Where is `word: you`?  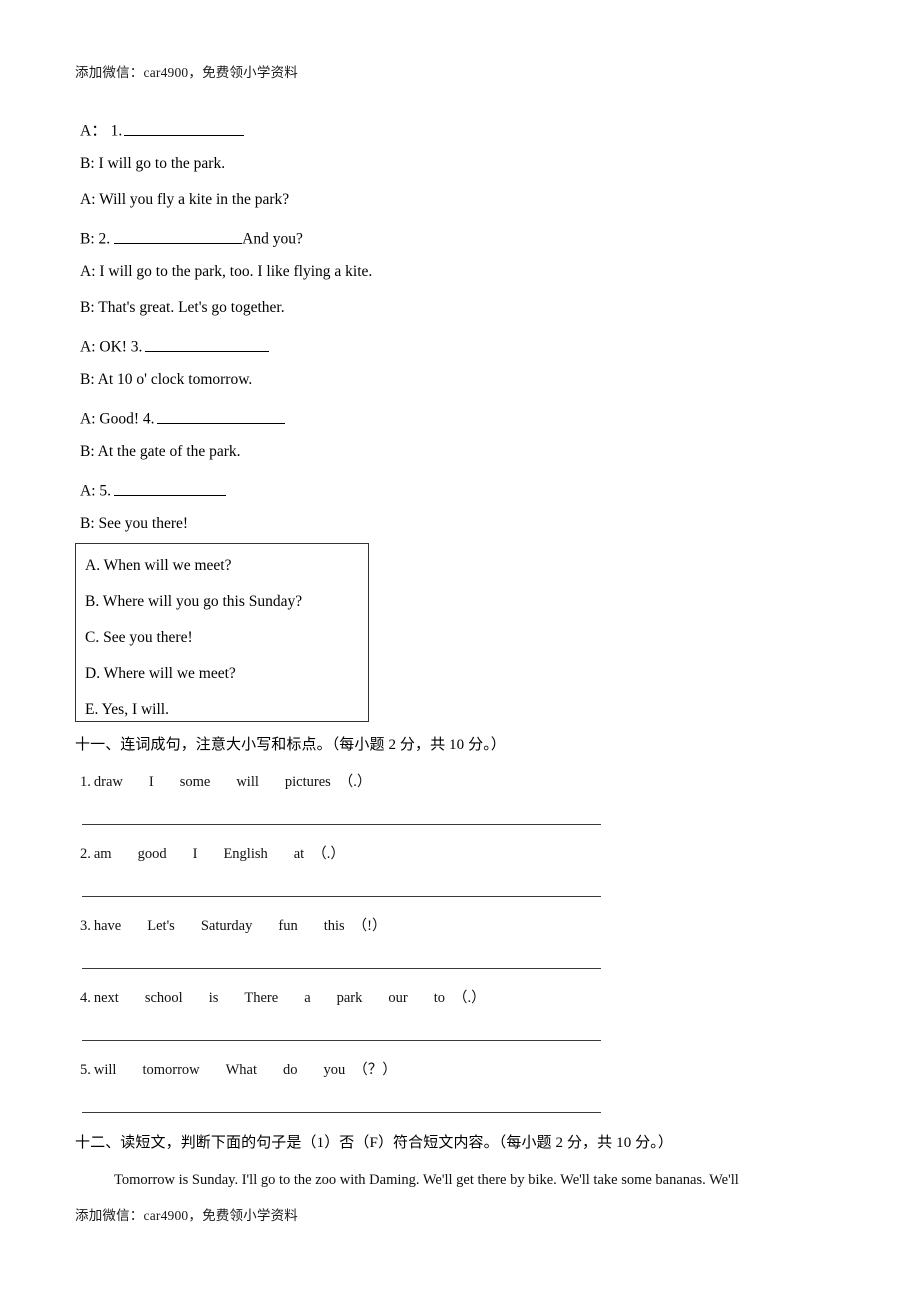 word: you is located at coordinates (334, 1070).